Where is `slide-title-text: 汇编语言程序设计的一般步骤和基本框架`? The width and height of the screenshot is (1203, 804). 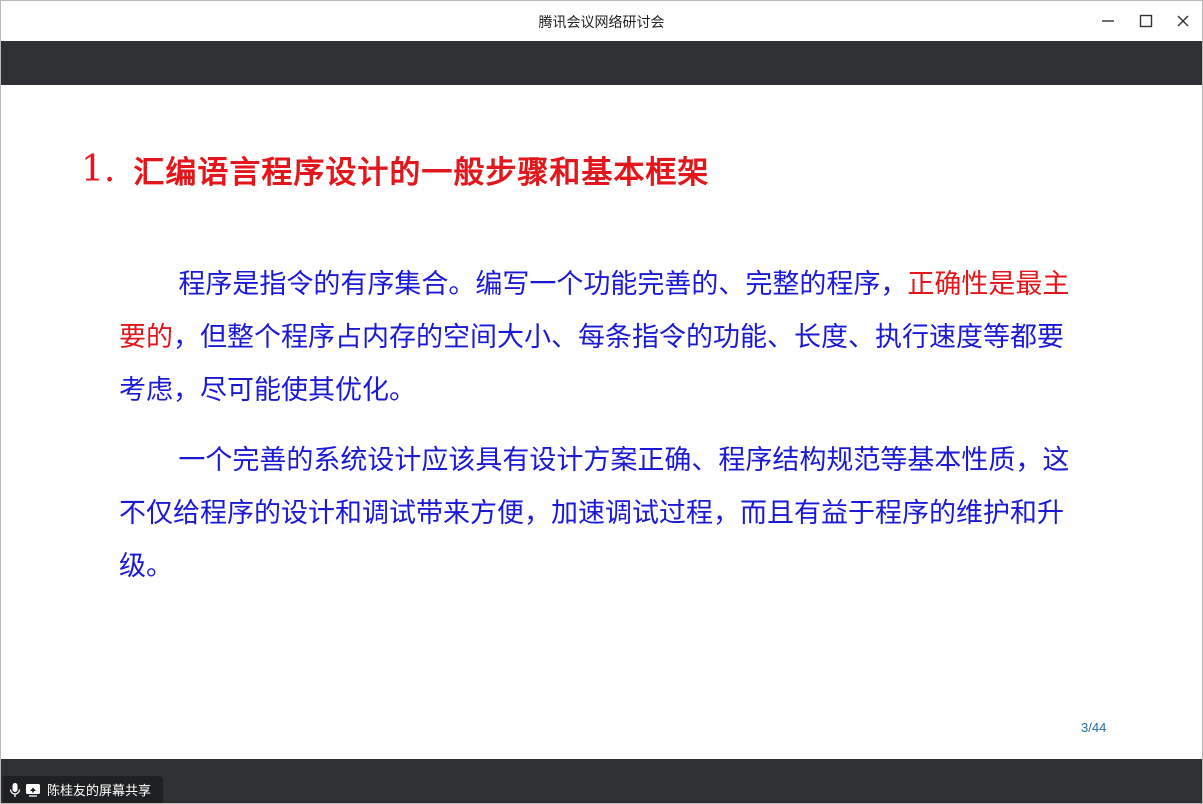 slide-title-text: 汇编语言程序设计的一般步骤和基本框架 is located at coordinates (421, 173).